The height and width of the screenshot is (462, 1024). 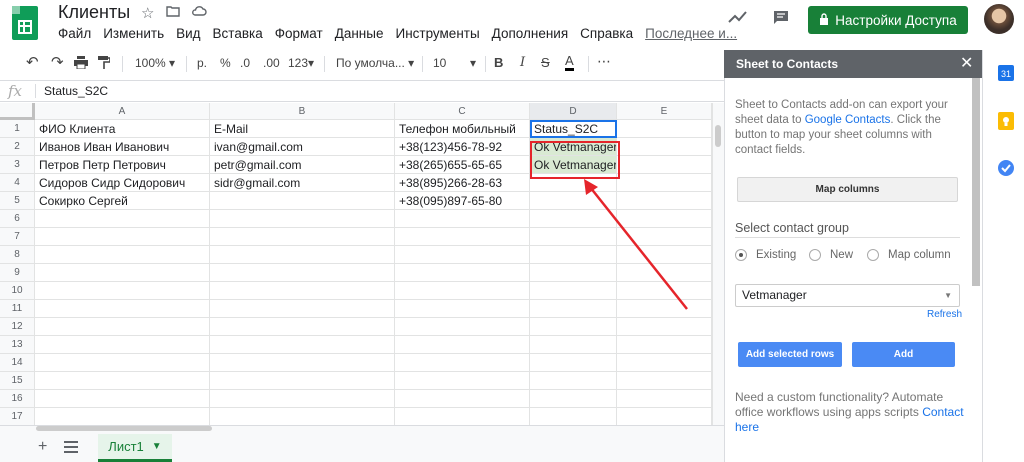 I want to click on print-icon, so click(x=81, y=64).